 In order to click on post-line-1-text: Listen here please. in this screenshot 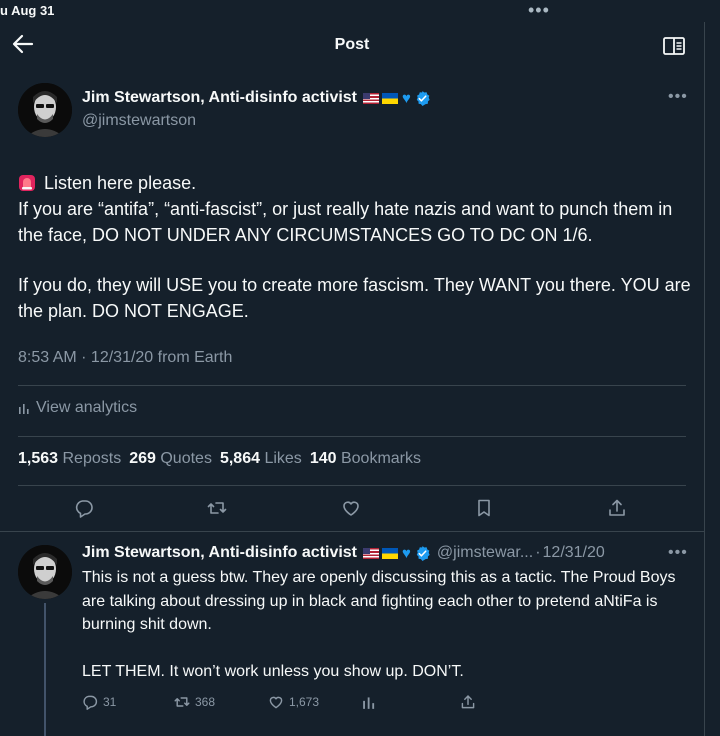, I will do `click(120, 183)`.